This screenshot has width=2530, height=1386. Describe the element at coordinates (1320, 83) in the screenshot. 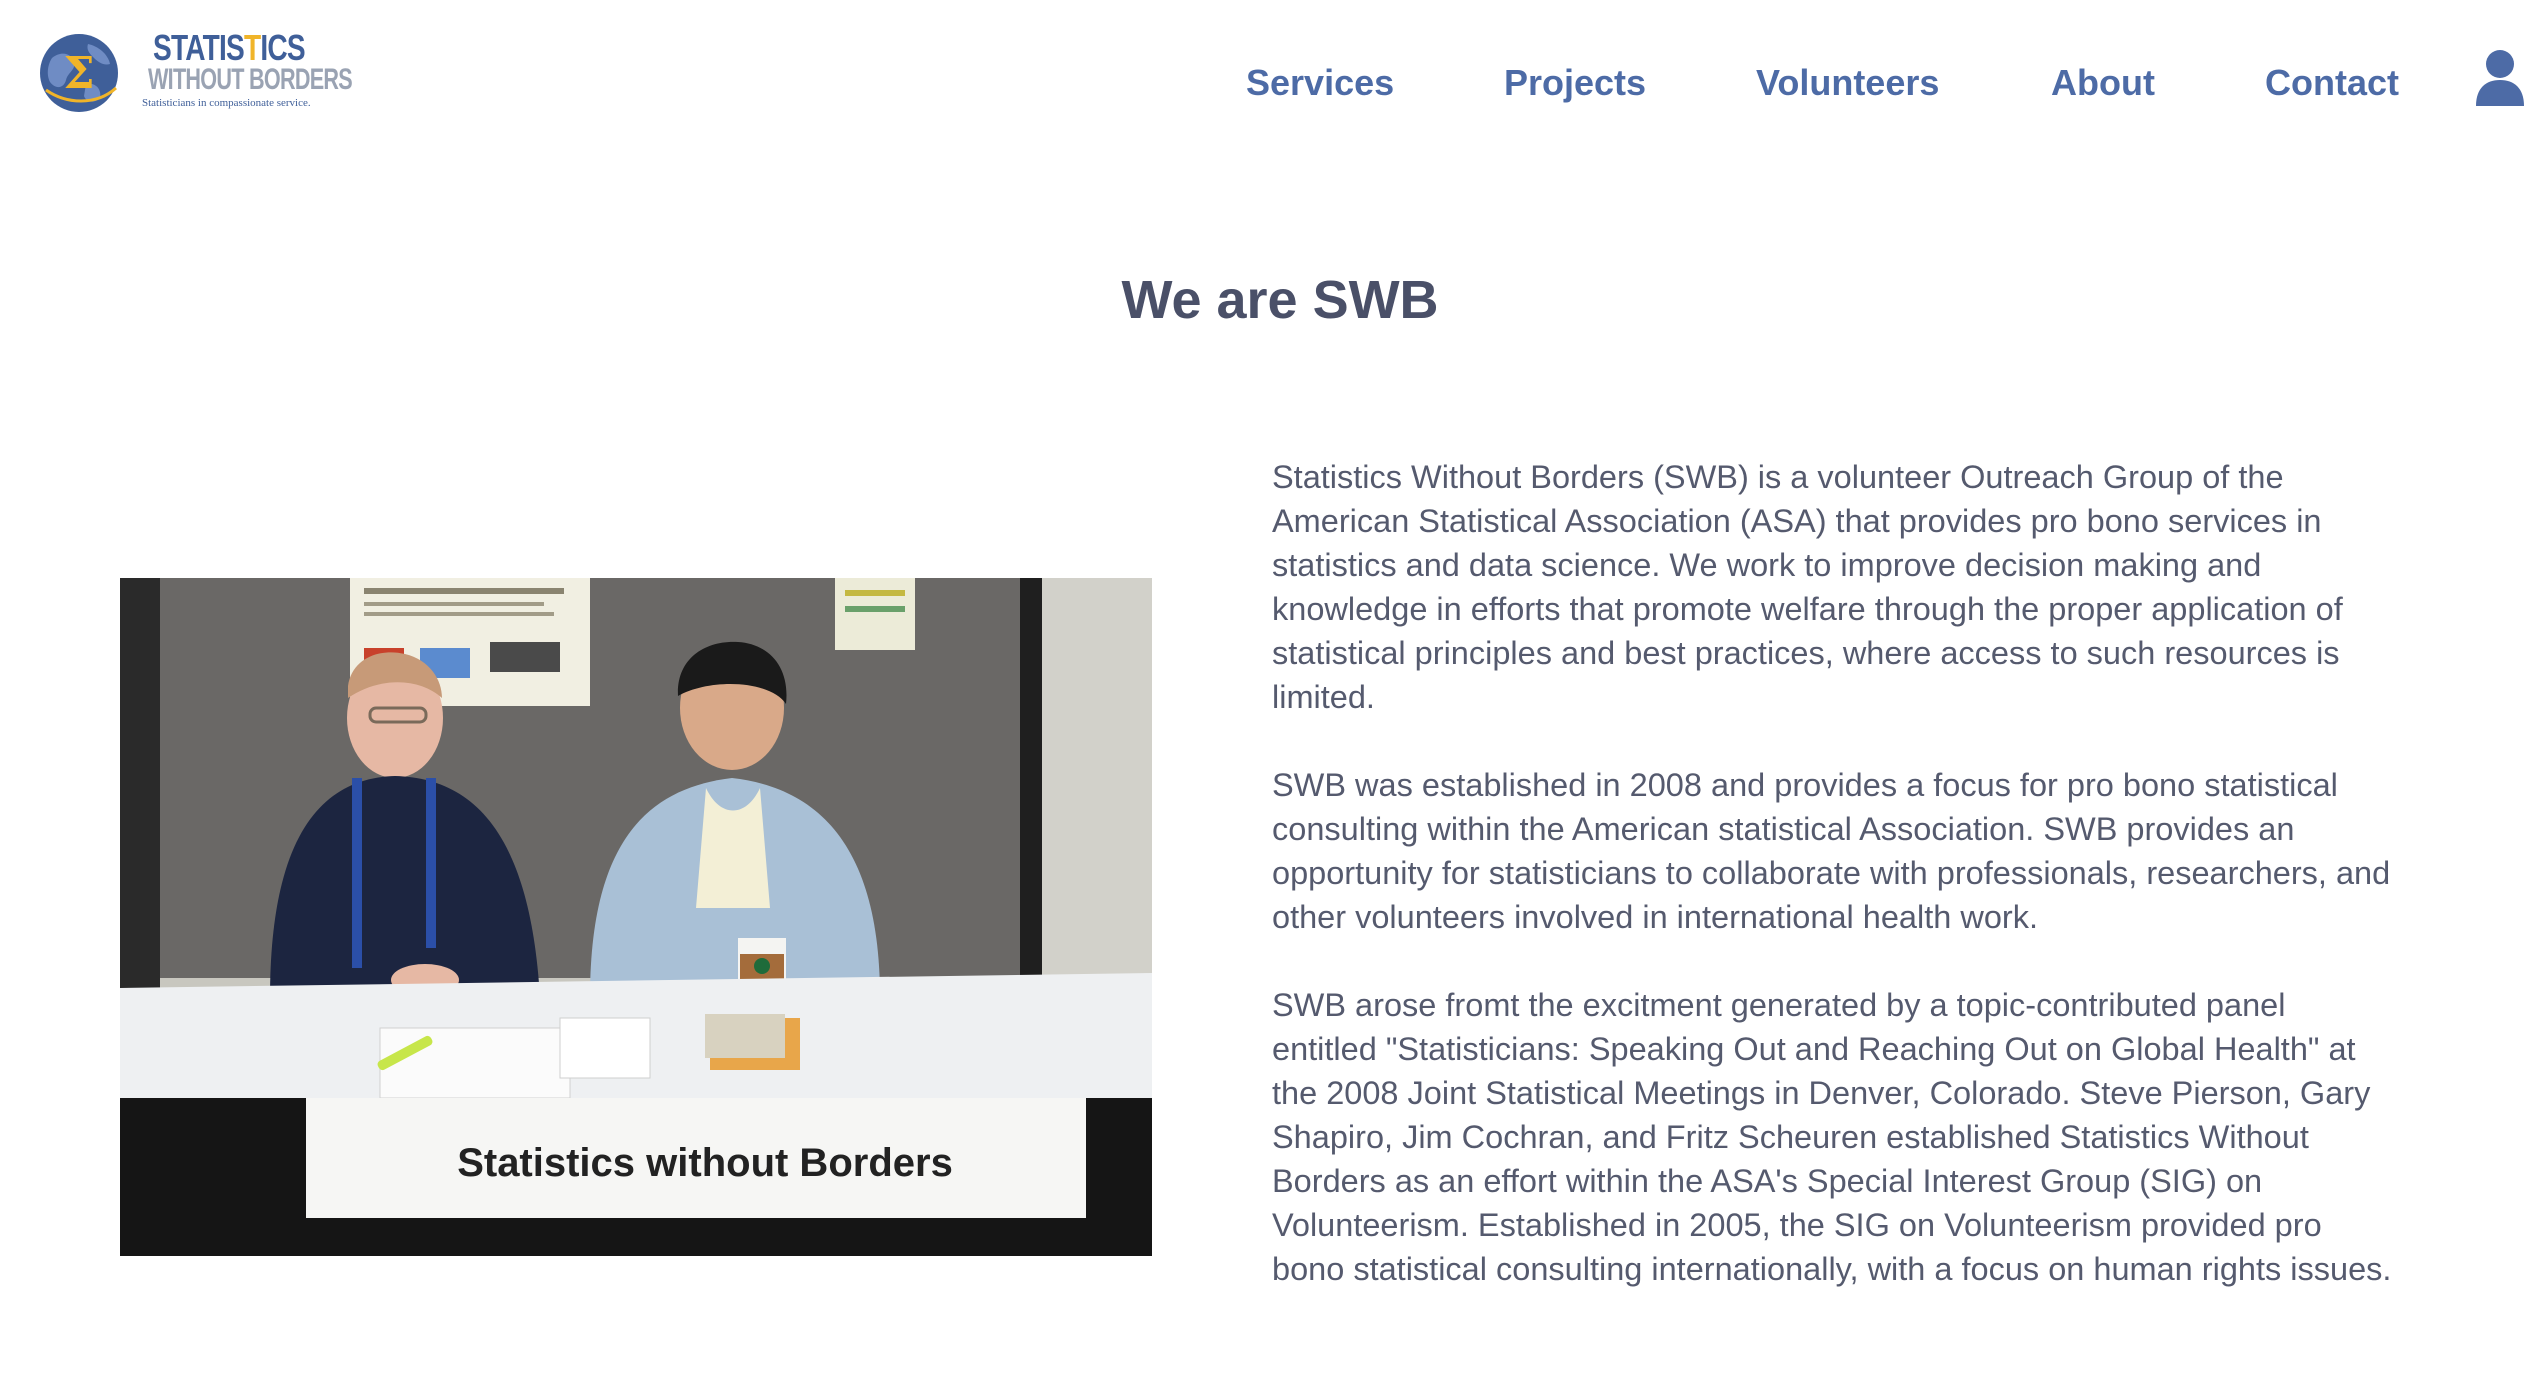

I see `nav-services-link: Services` at that location.